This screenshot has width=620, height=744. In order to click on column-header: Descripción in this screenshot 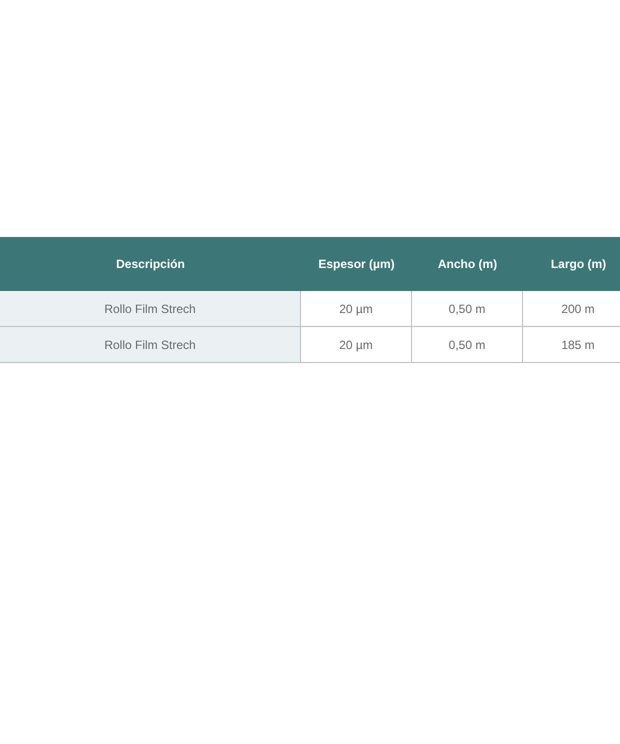, I will do `click(150, 264)`.